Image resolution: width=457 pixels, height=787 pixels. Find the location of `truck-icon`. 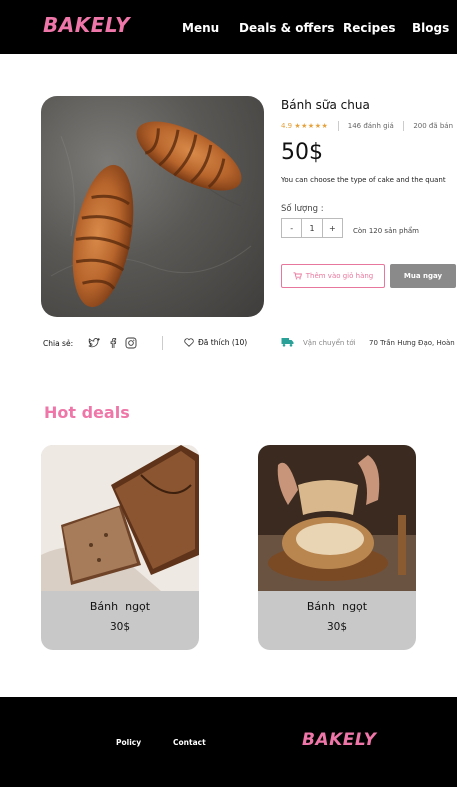

truck-icon is located at coordinates (287, 342).